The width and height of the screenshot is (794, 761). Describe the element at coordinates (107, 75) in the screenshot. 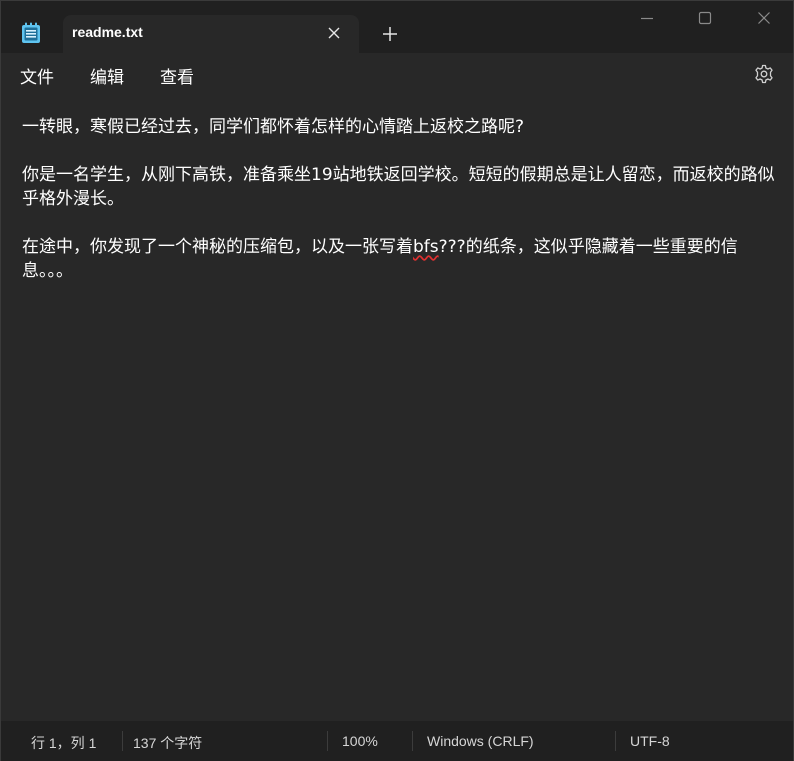

I see `menu-edit: 编辑` at that location.